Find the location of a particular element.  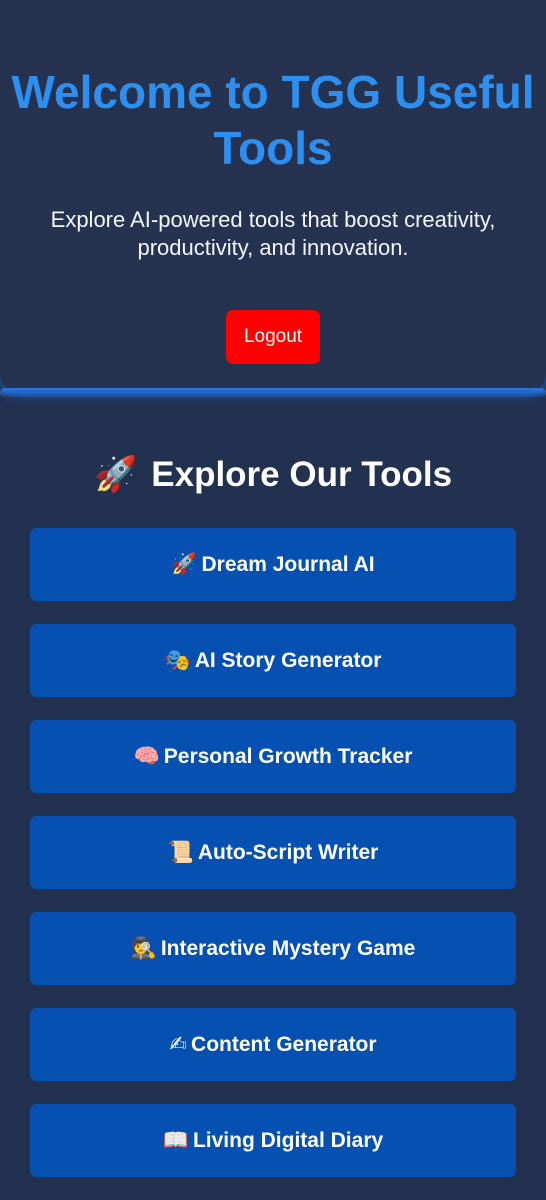

tool-button-mystery-game: 🕵 Interactive Mystery Game is located at coordinates (273, 948).